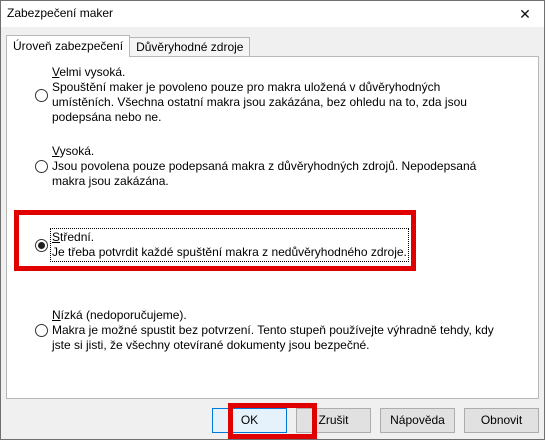 This screenshot has width=545, height=440. Describe the element at coordinates (333, 420) in the screenshot. I see `cancel-button: Zrušit` at that location.